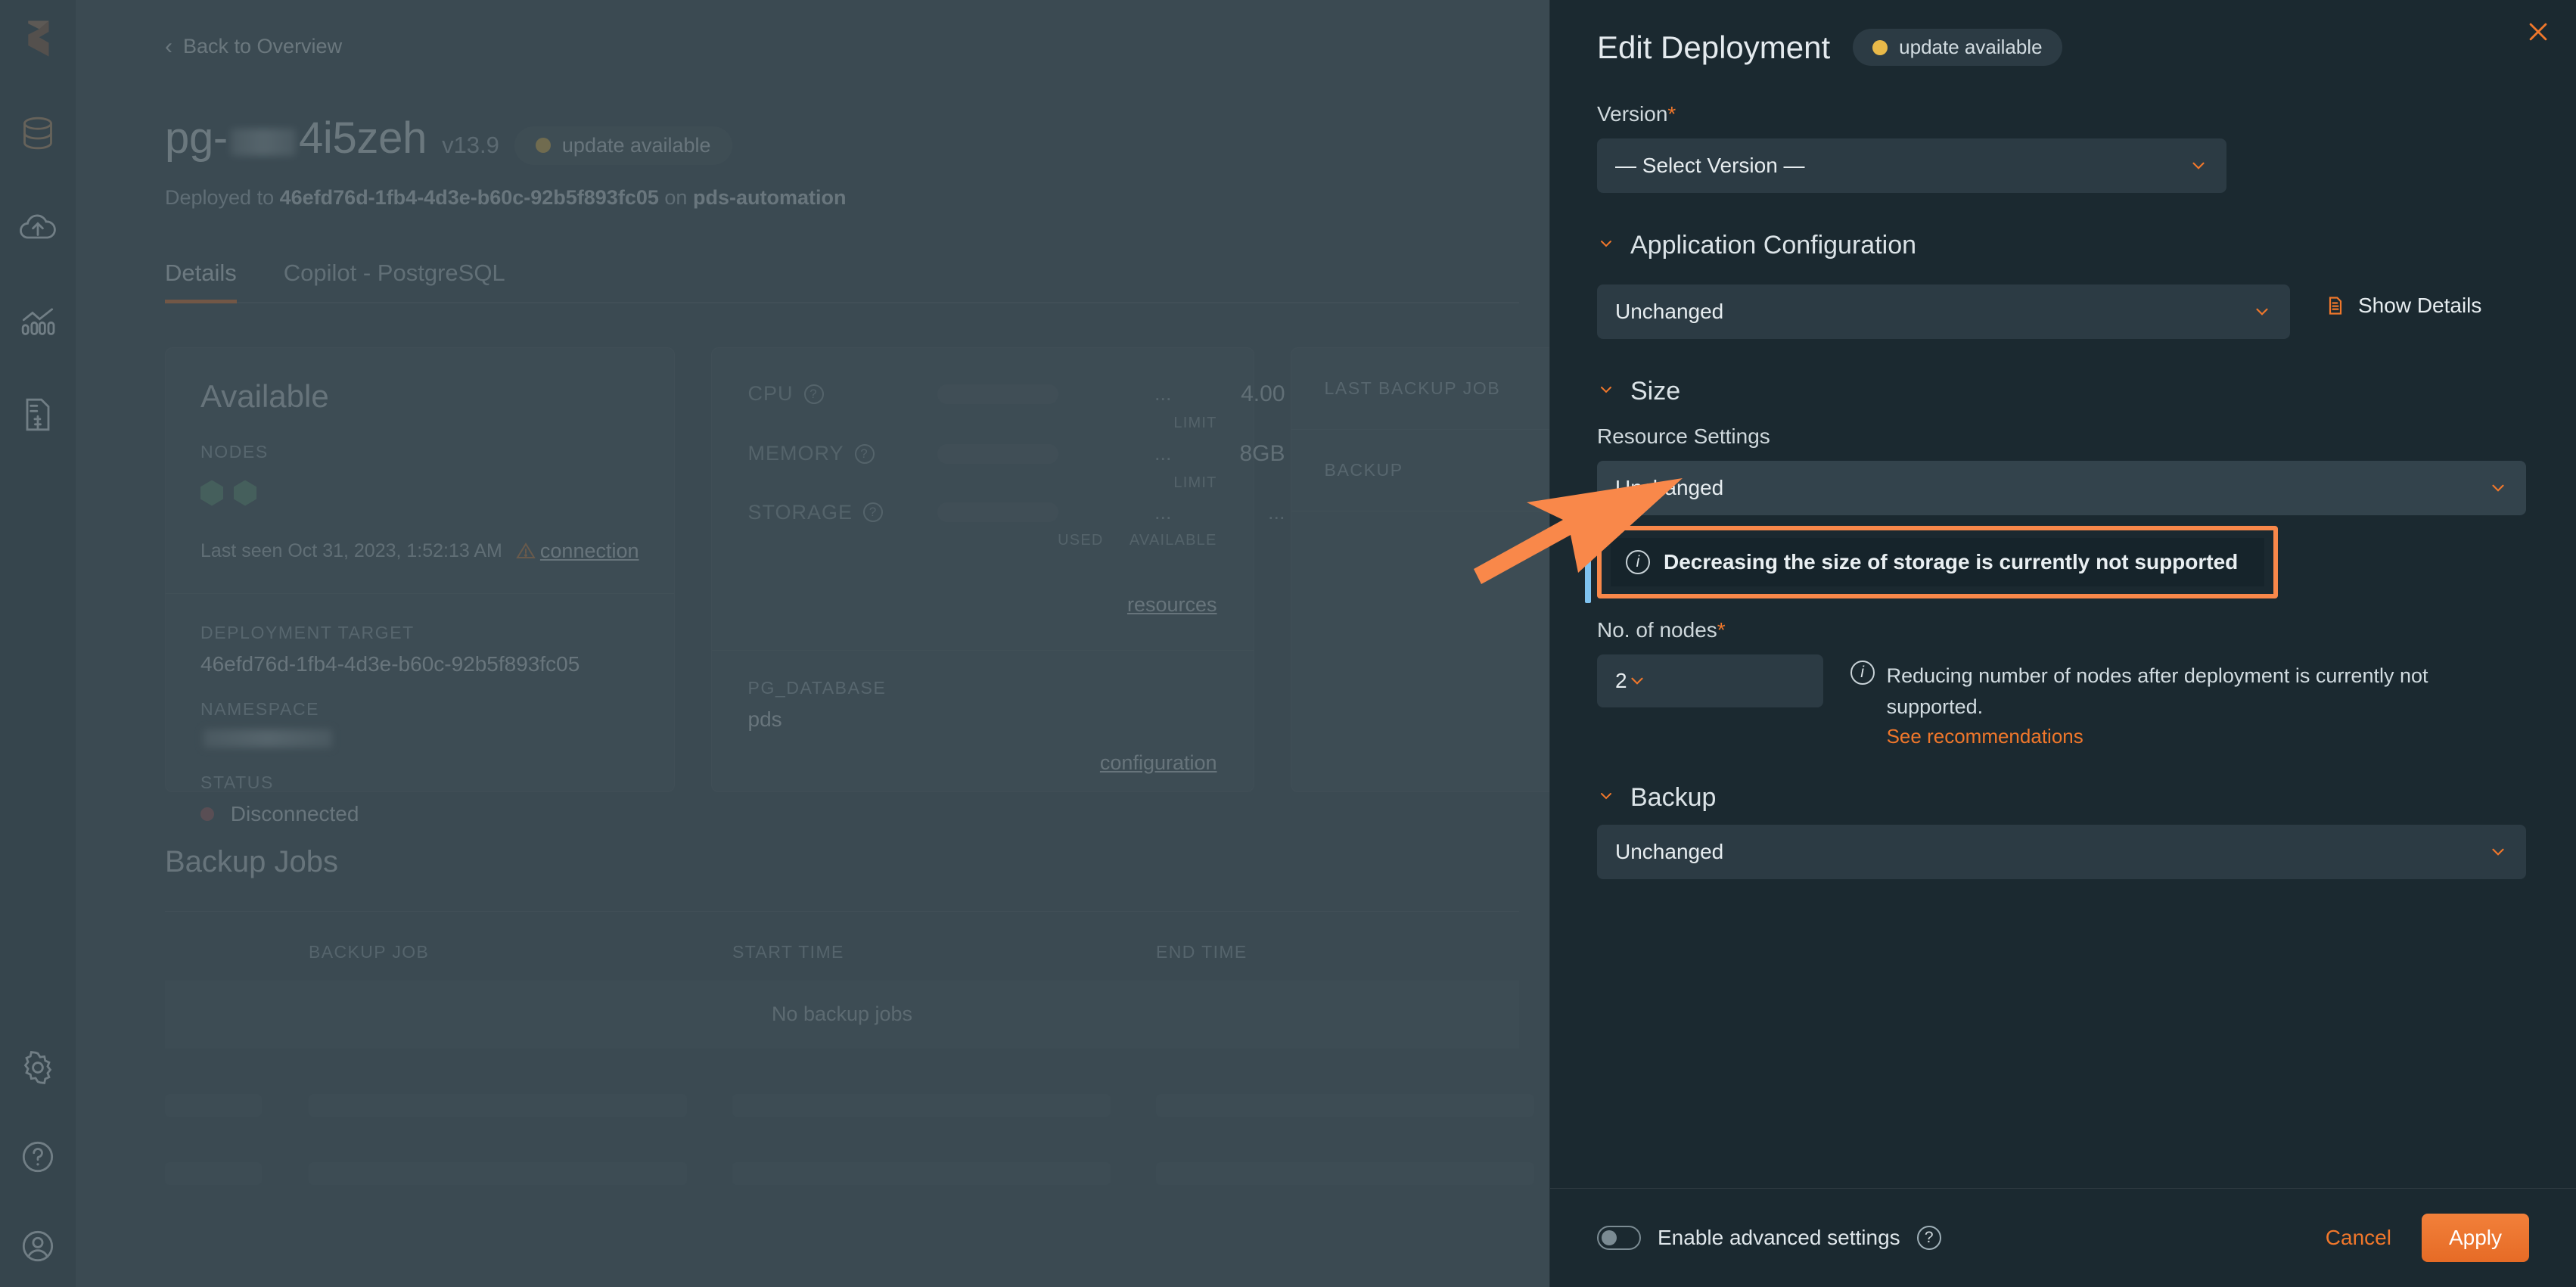  What do you see at coordinates (220, 197) in the screenshot?
I see `deployed-prefix: Deployed to` at bounding box center [220, 197].